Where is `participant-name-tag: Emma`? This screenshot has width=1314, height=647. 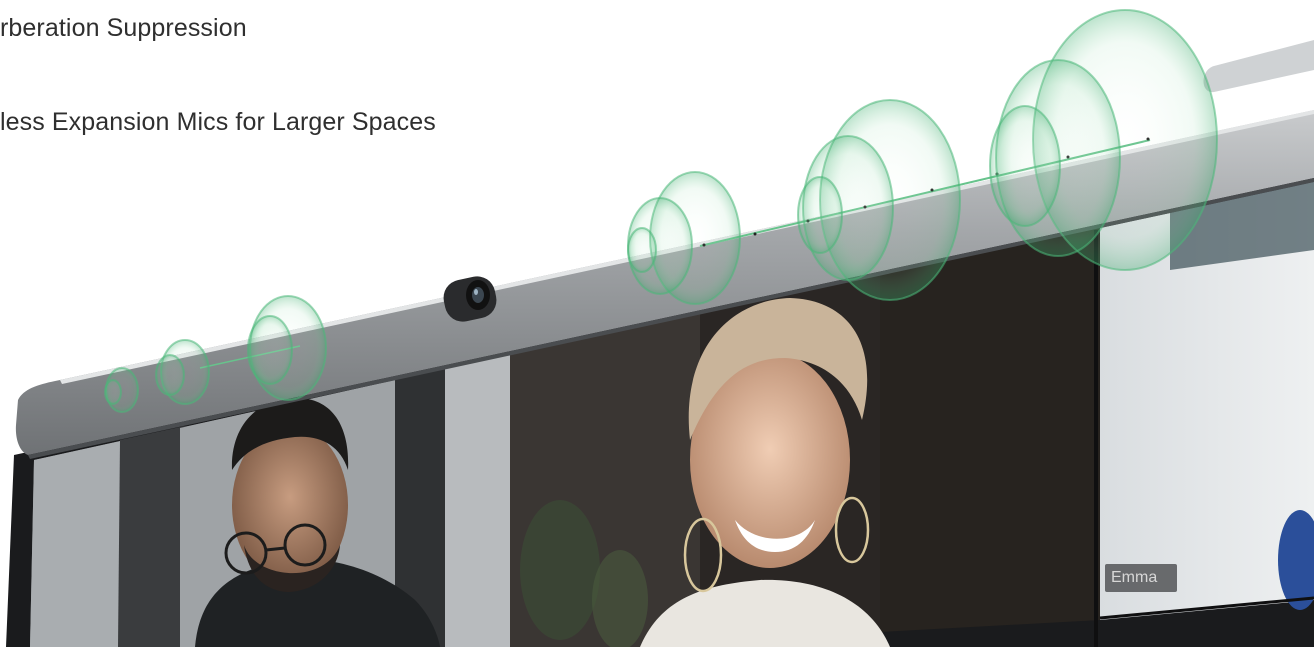
participant-name-tag: Emma is located at coordinates (1141, 578).